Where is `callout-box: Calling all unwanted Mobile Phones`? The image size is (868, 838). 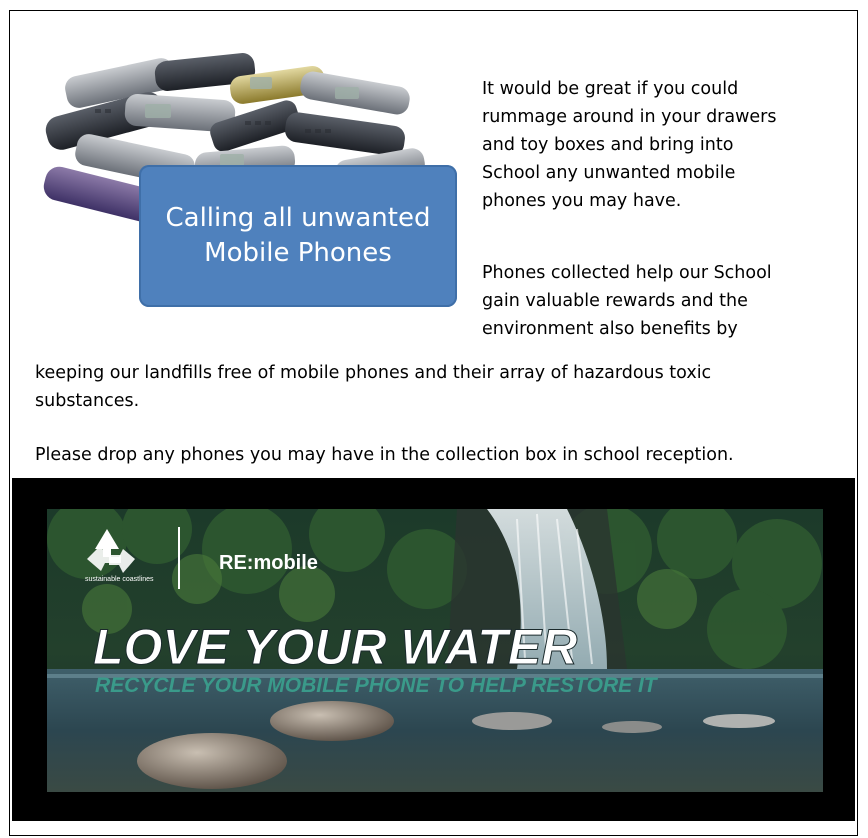
callout-box: Calling all unwanted Mobile Phones is located at coordinates (298, 236).